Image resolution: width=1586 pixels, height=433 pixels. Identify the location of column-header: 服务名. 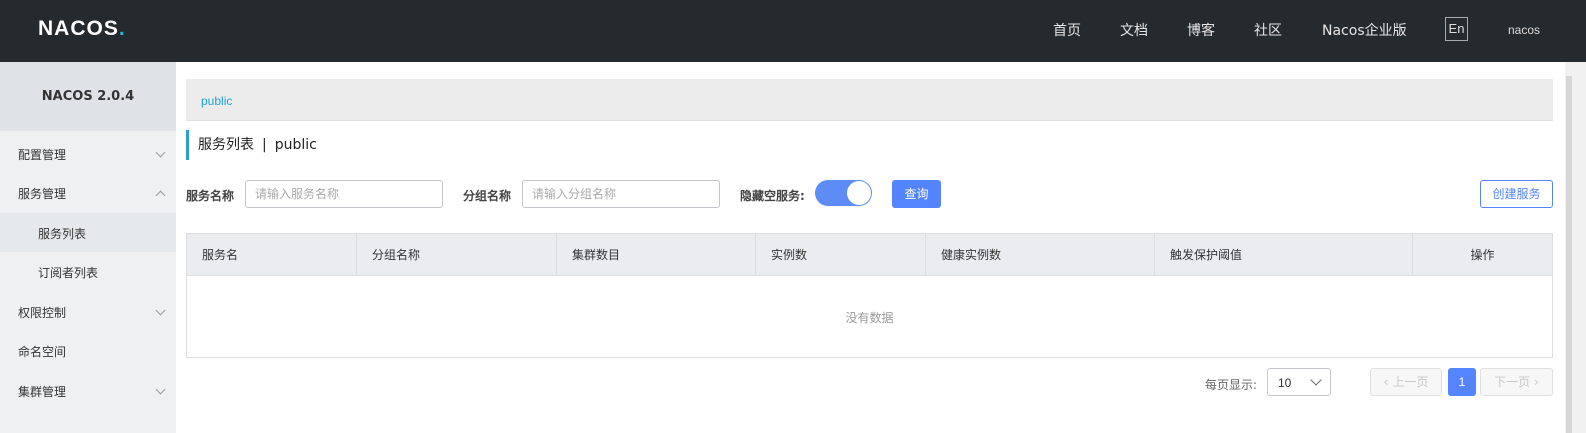
(272, 255).